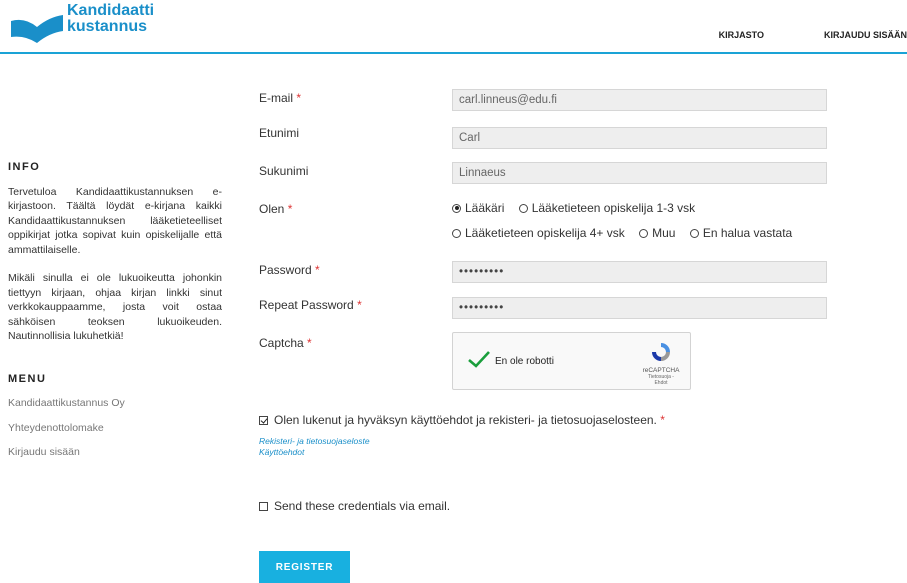  What do you see at coordinates (314, 441) in the screenshot?
I see `privacy-policy-link: Rekisteri- ja tietosuojaseloste` at bounding box center [314, 441].